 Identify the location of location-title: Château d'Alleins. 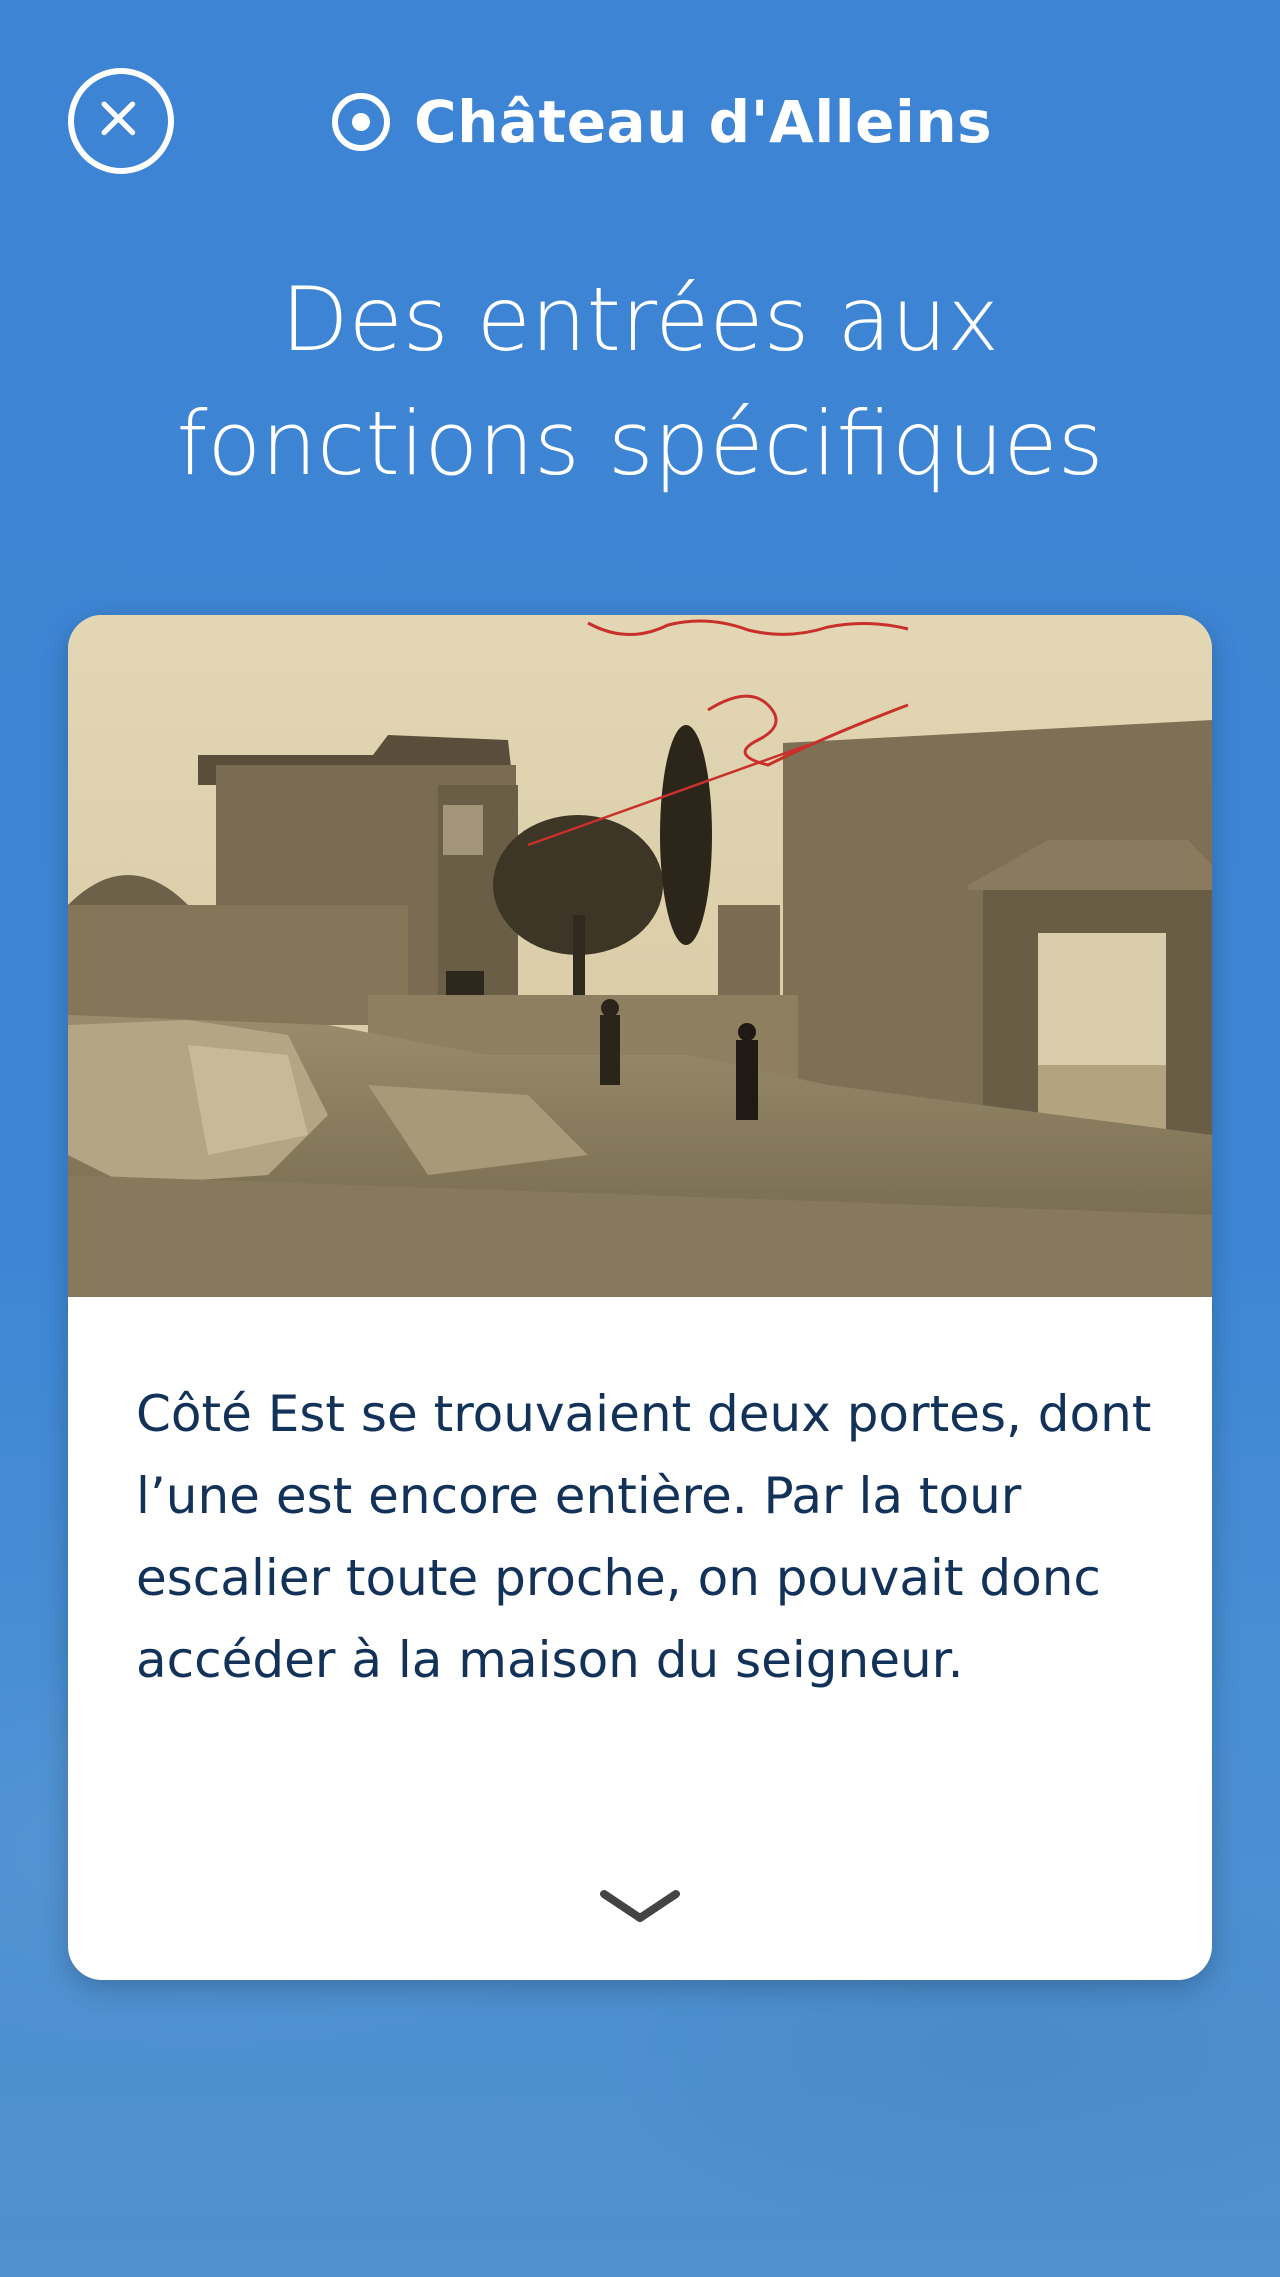
(661, 122).